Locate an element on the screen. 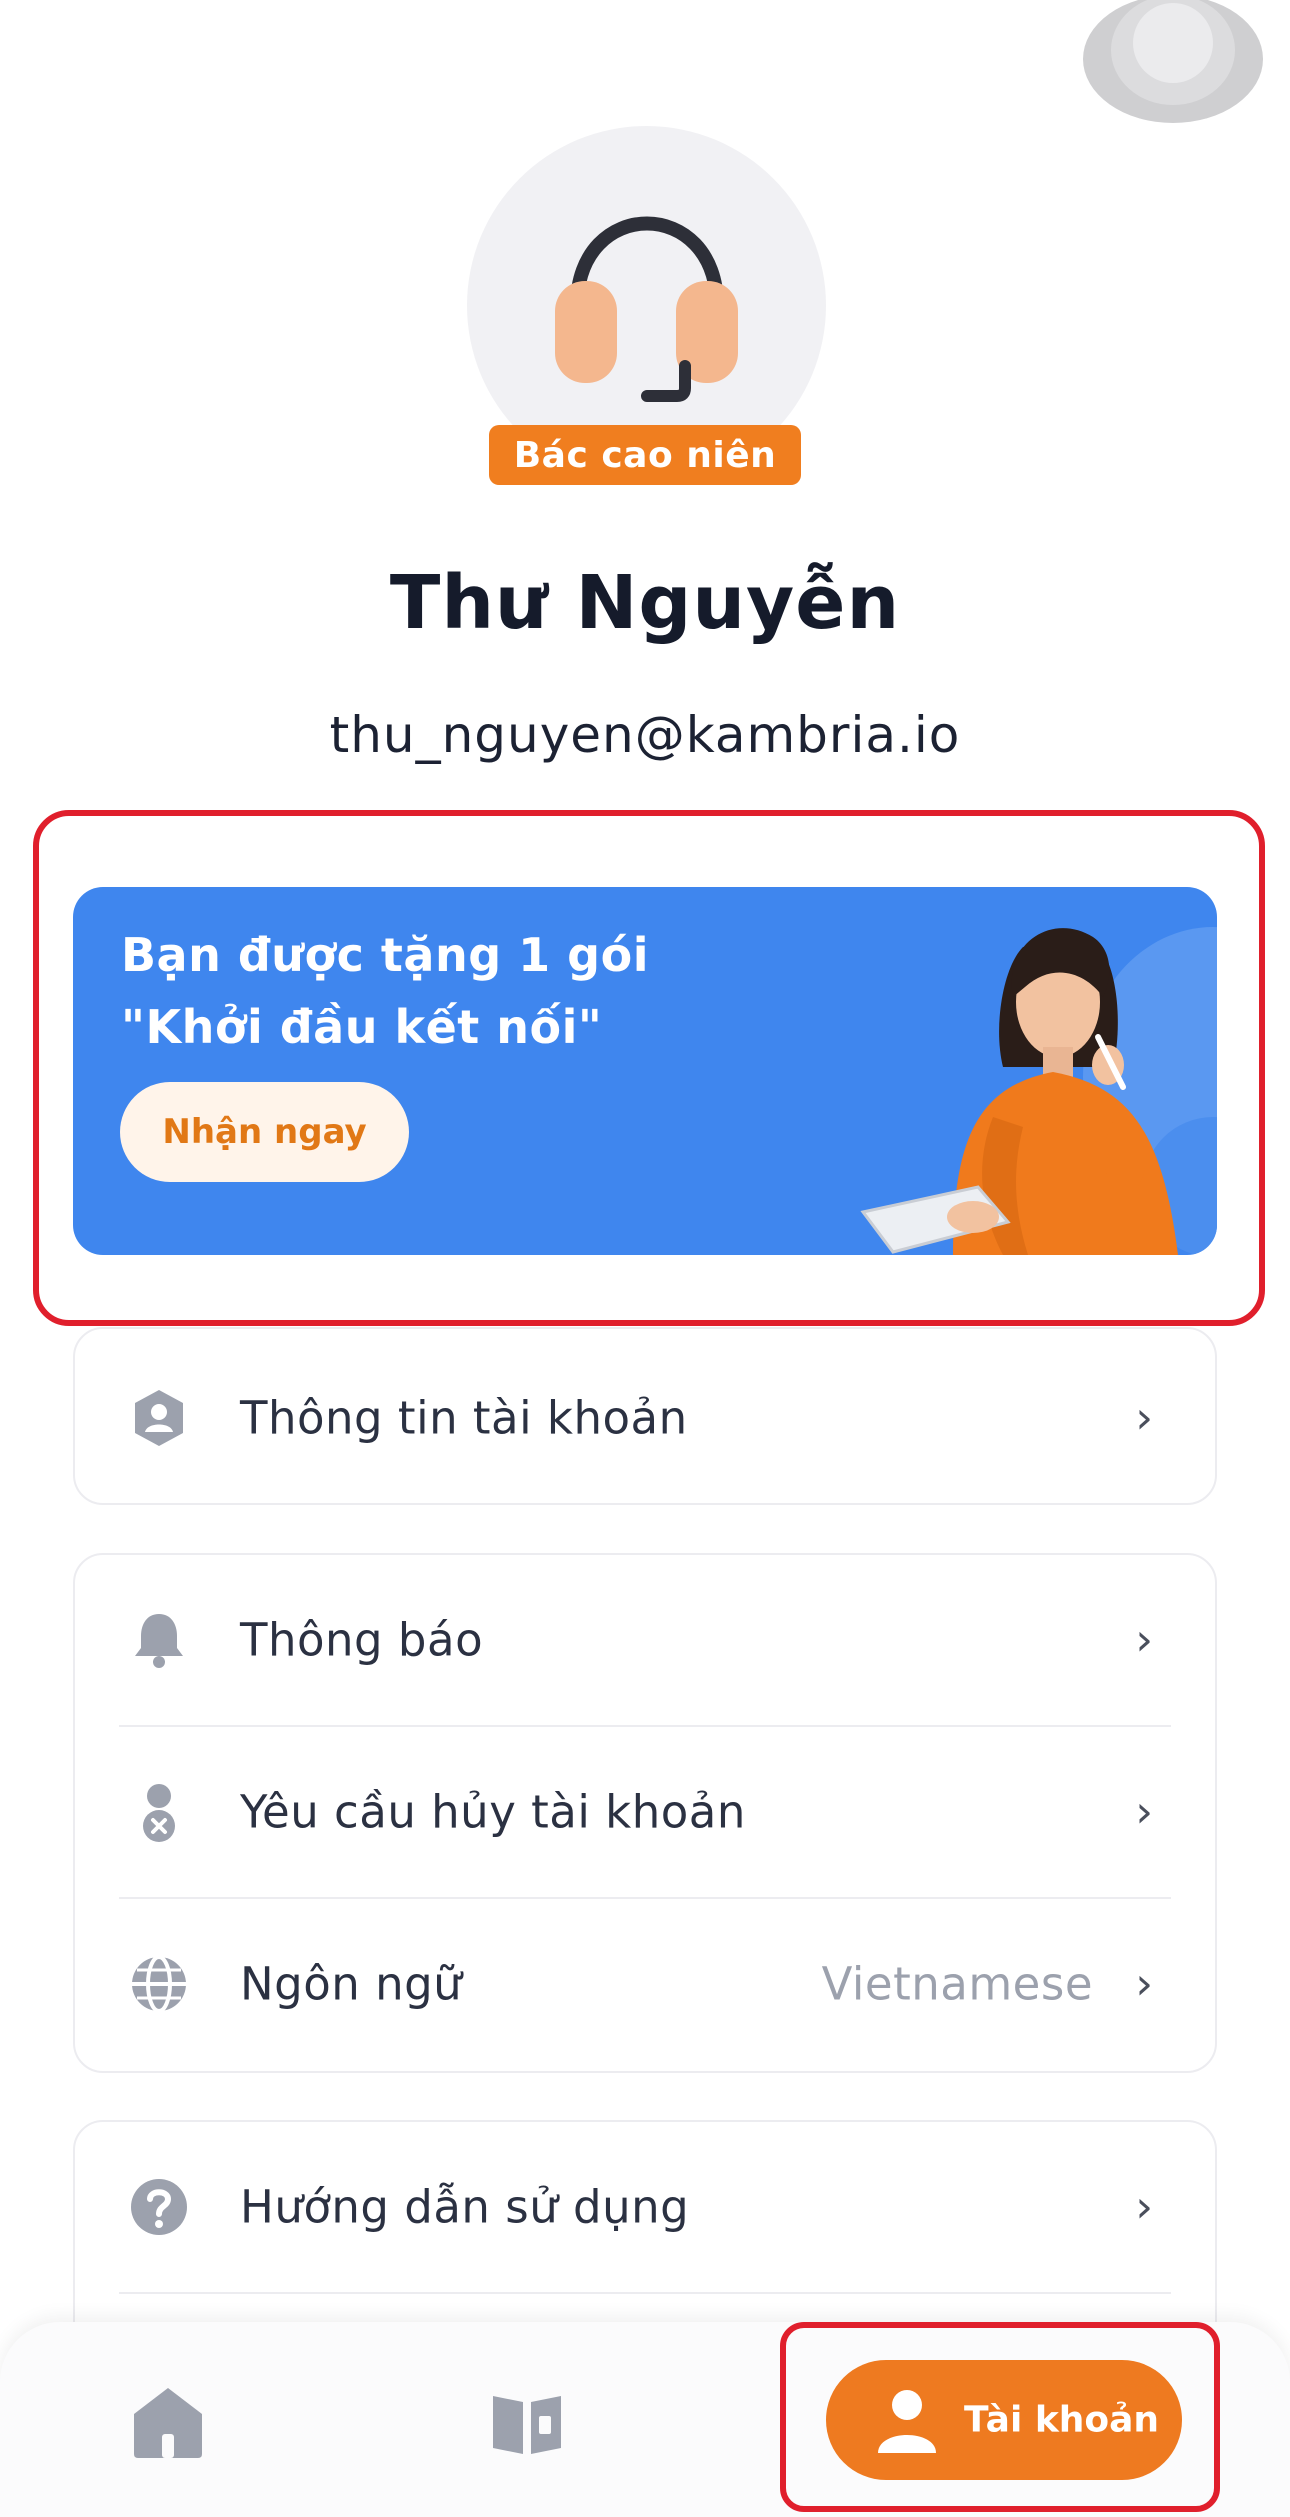 Image resolution: width=1290 pixels, height=2517 pixels. question-icon is located at coordinates (159, 2207).